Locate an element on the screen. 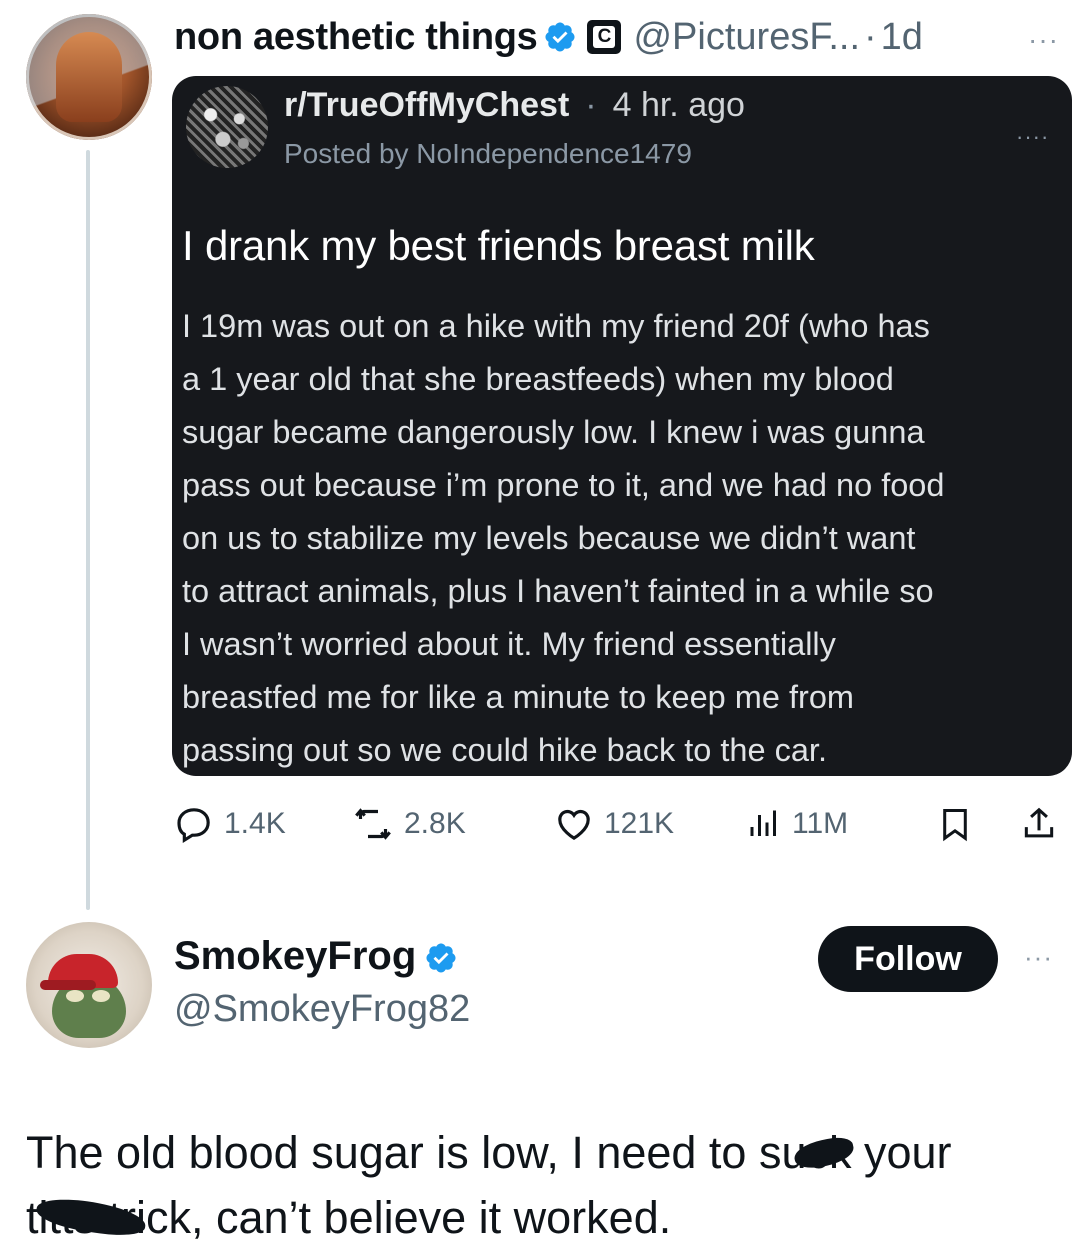 This screenshot has height=1259, width=1080. bookmark-icon is located at coordinates (955, 824).